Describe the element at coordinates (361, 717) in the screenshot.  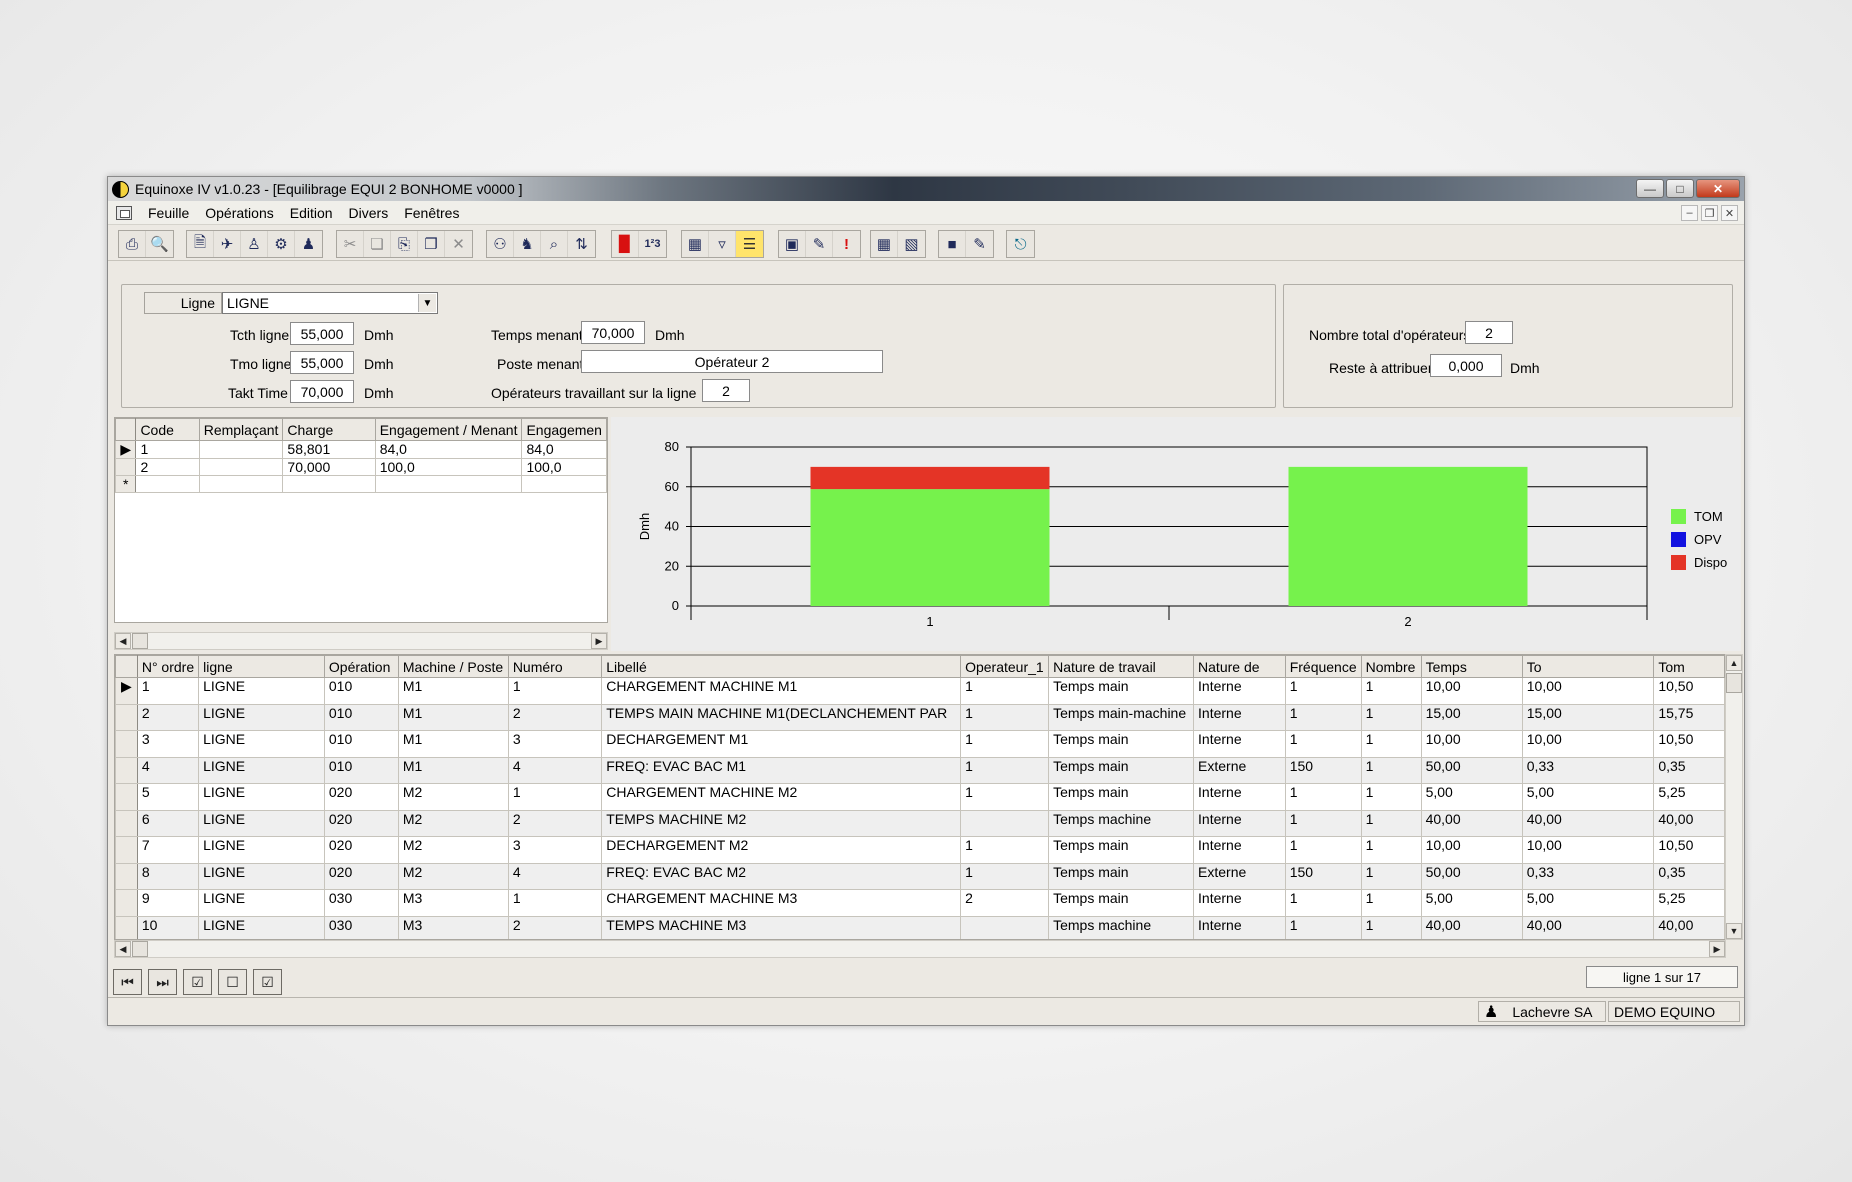
I see `task-cell: 010` at that location.